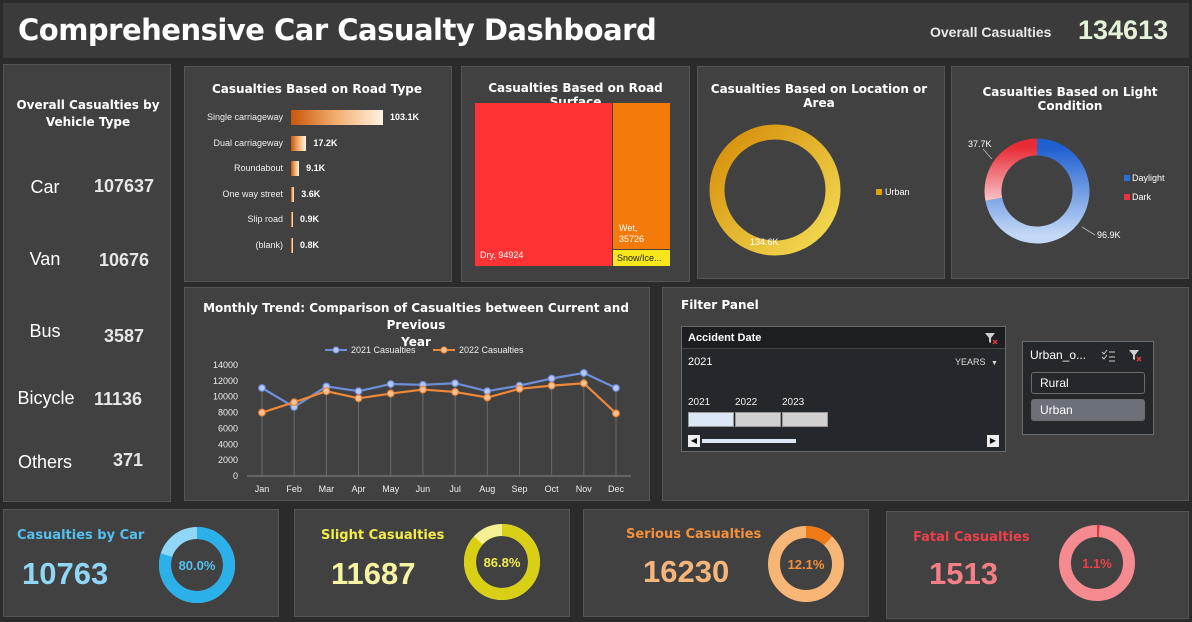 The width and height of the screenshot is (1192, 622). What do you see at coordinates (391, 489) in the screenshot?
I see `x-tick-label: May` at bounding box center [391, 489].